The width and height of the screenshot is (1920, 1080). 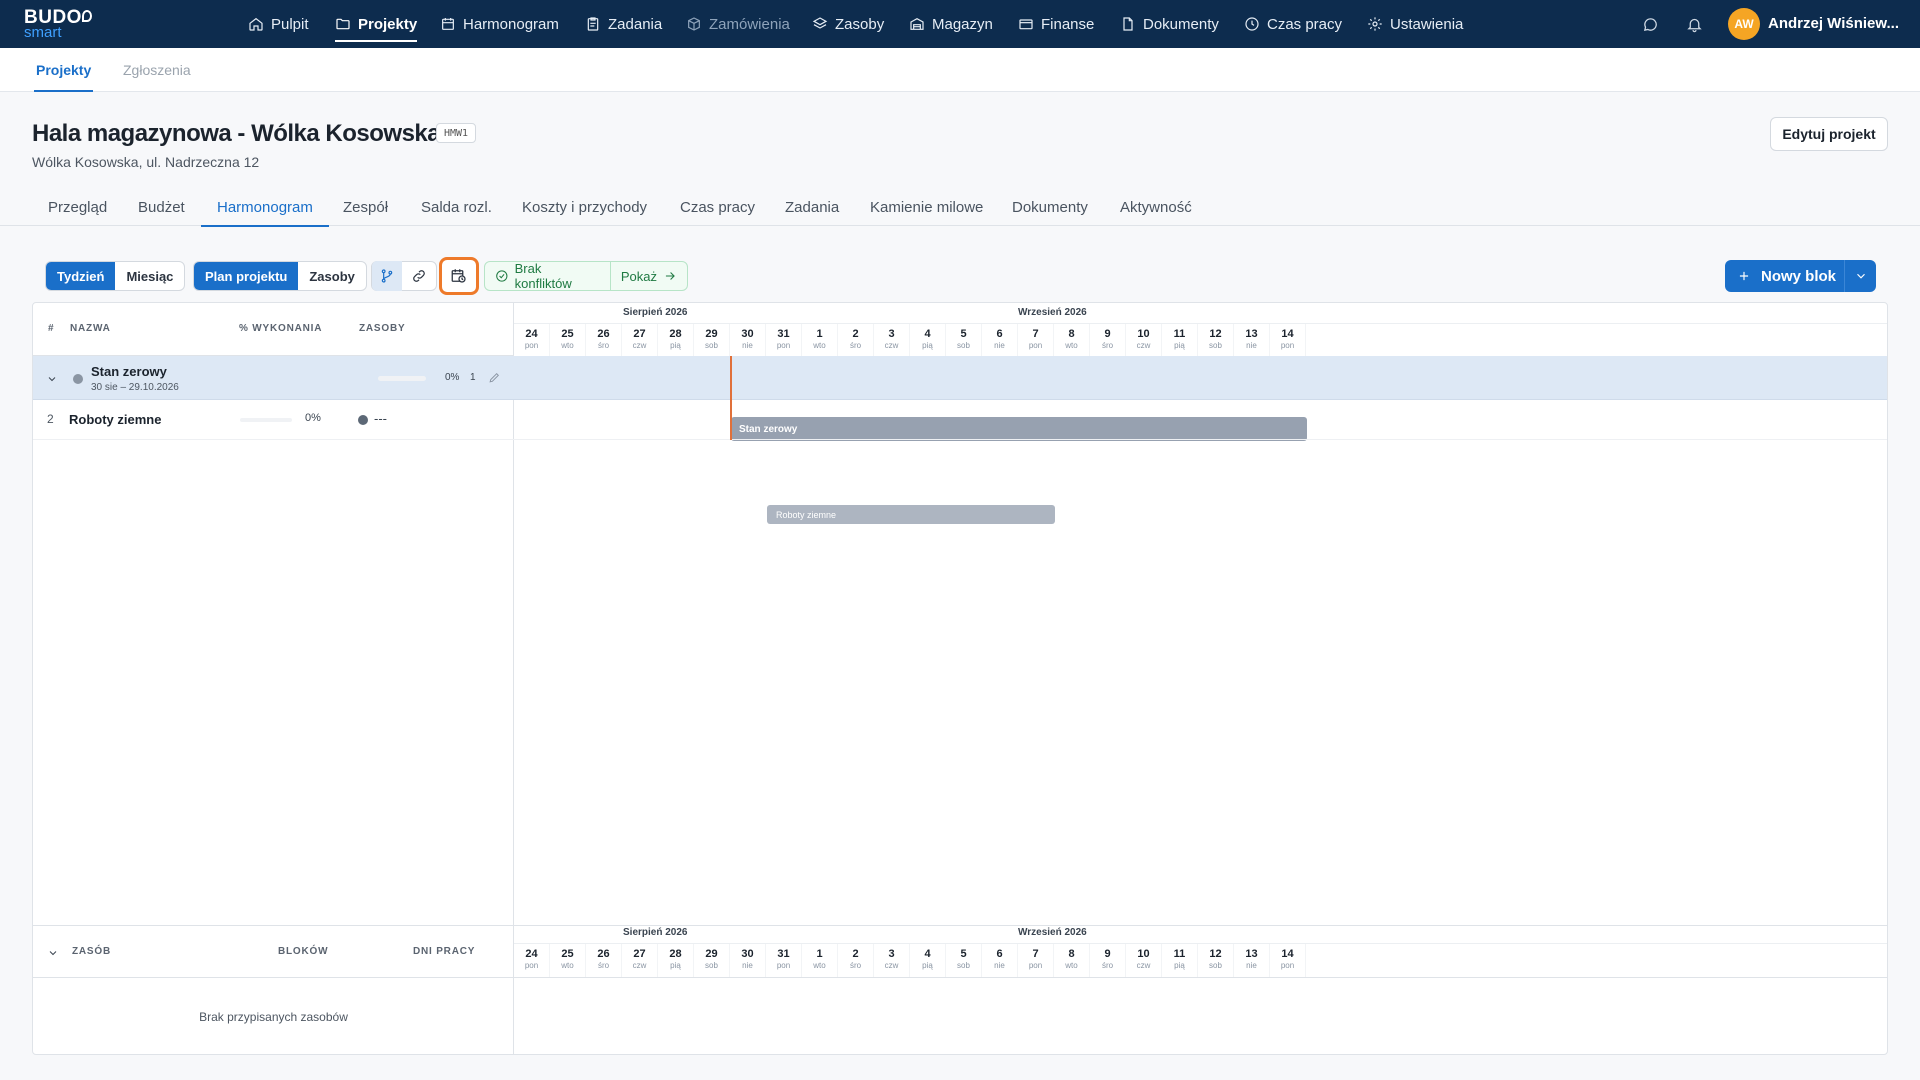 I want to click on view-resources-button: Zasoby, so click(x=332, y=276).